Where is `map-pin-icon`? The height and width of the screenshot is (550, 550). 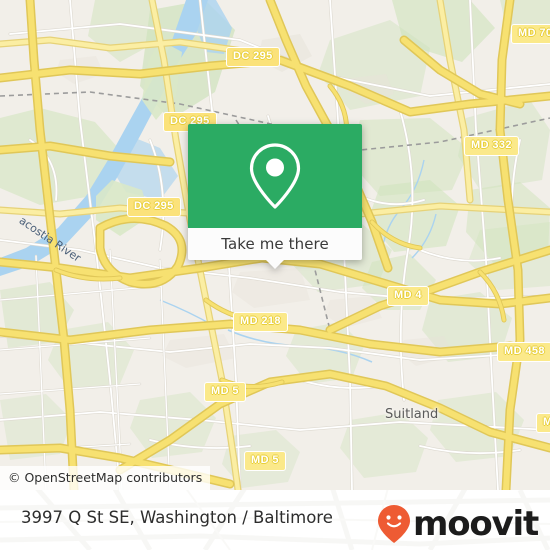 map-pin-icon is located at coordinates (275, 176).